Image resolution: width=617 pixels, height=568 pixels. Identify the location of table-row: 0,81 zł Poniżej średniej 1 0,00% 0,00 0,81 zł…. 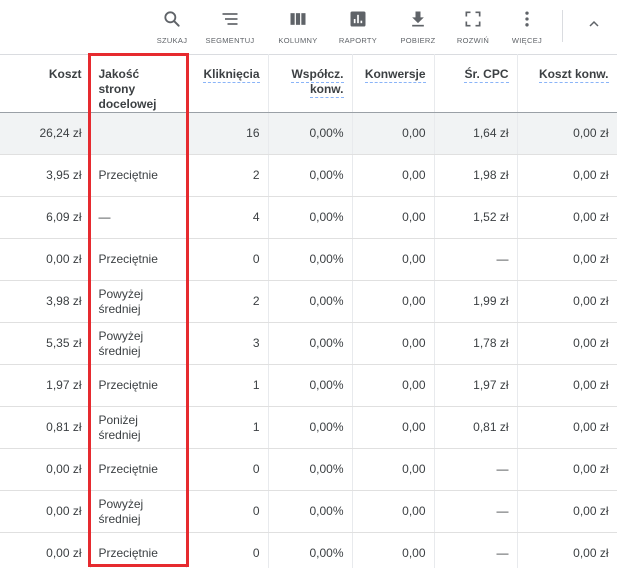
(308, 427).